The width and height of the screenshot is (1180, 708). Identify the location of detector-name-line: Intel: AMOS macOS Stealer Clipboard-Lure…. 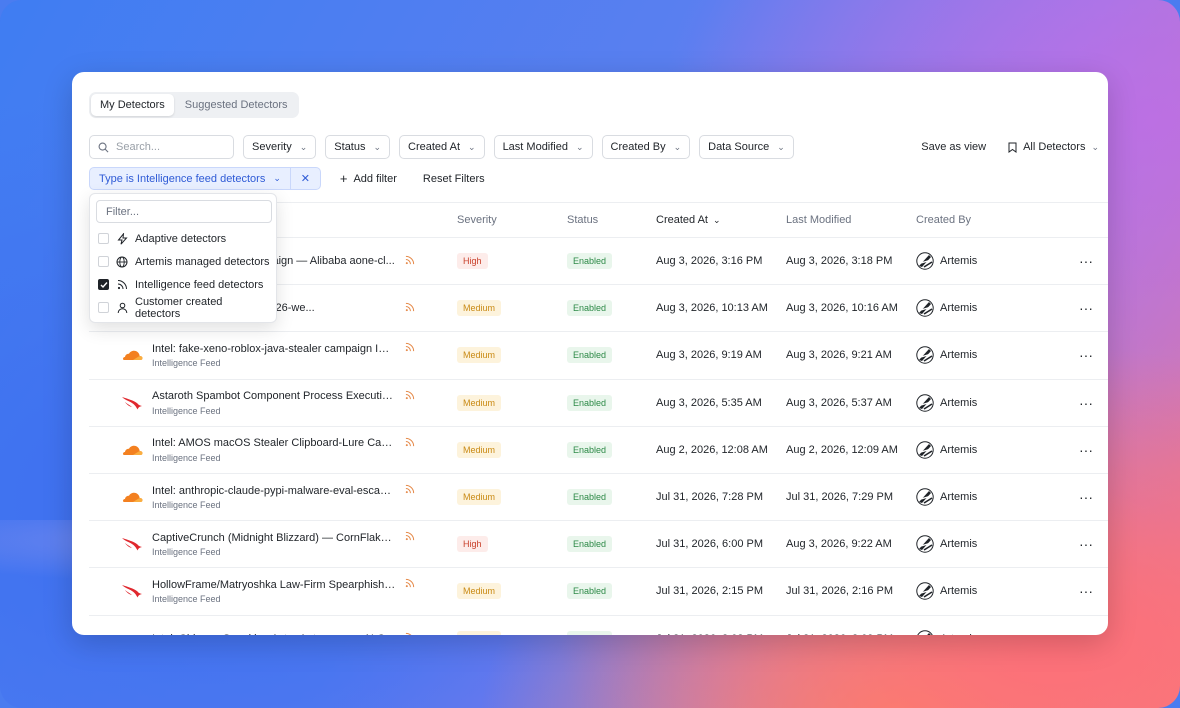
(284, 443).